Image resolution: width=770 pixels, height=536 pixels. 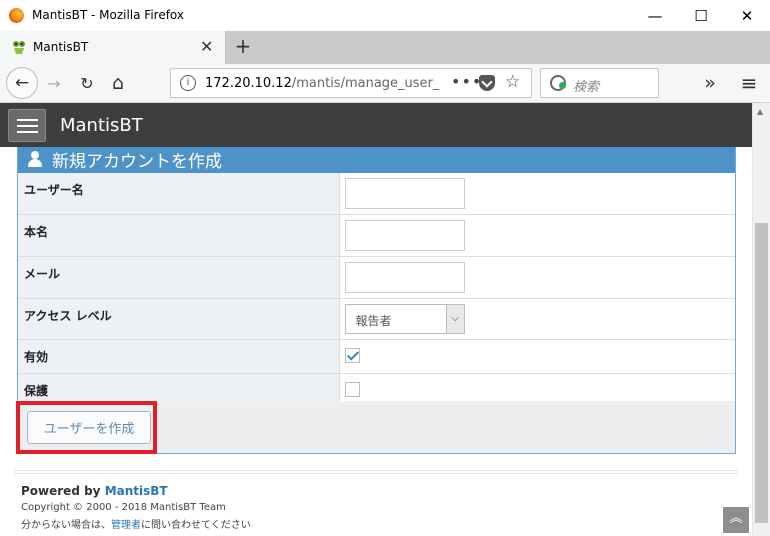 What do you see at coordinates (118, 83) in the screenshot?
I see `home-button: ⌂` at bounding box center [118, 83].